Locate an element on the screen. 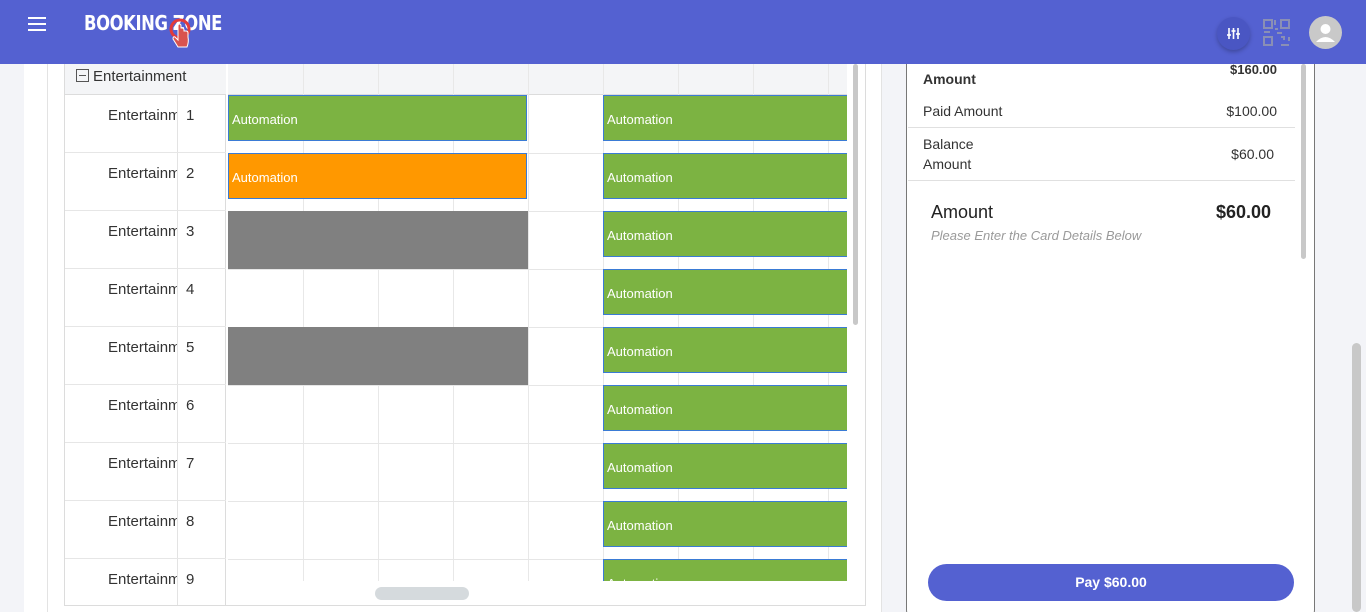 The height and width of the screenshot is (612, 1366). resource-number: 5 is located at coordinates (190, 347).